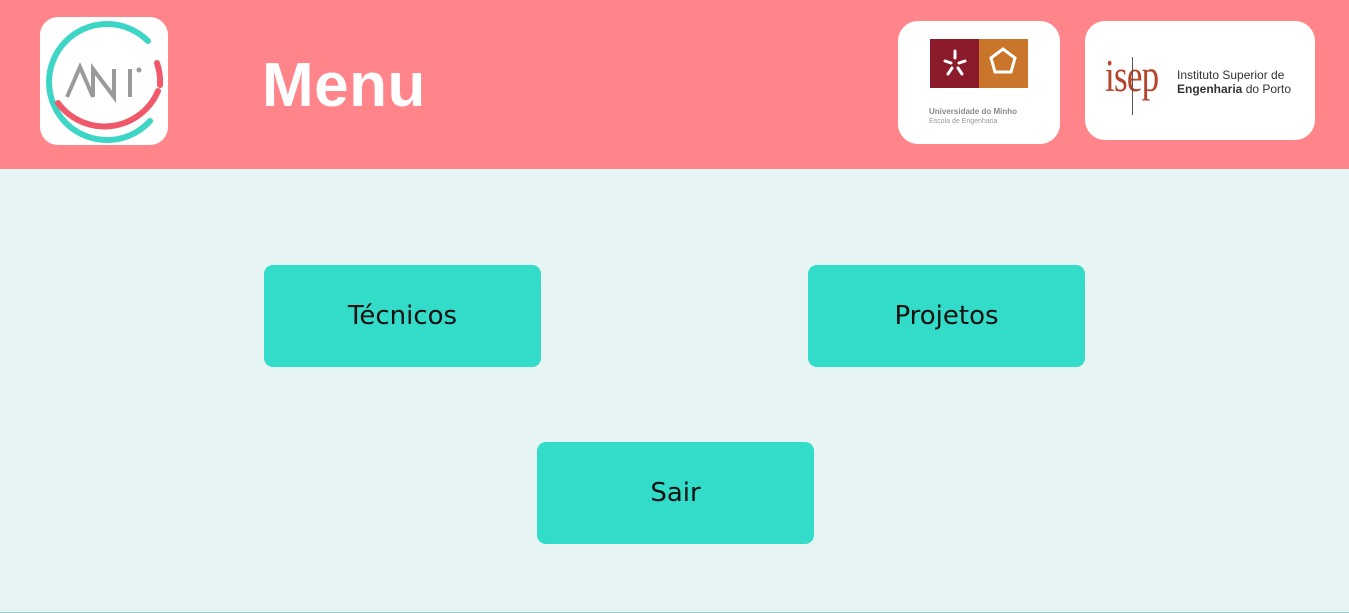 This screenshot has width=1349, height=613. What do you see at coordinates (675, 493) in the screenshot?
I see `sair-button: Sair` at bounding box center [675, 493].